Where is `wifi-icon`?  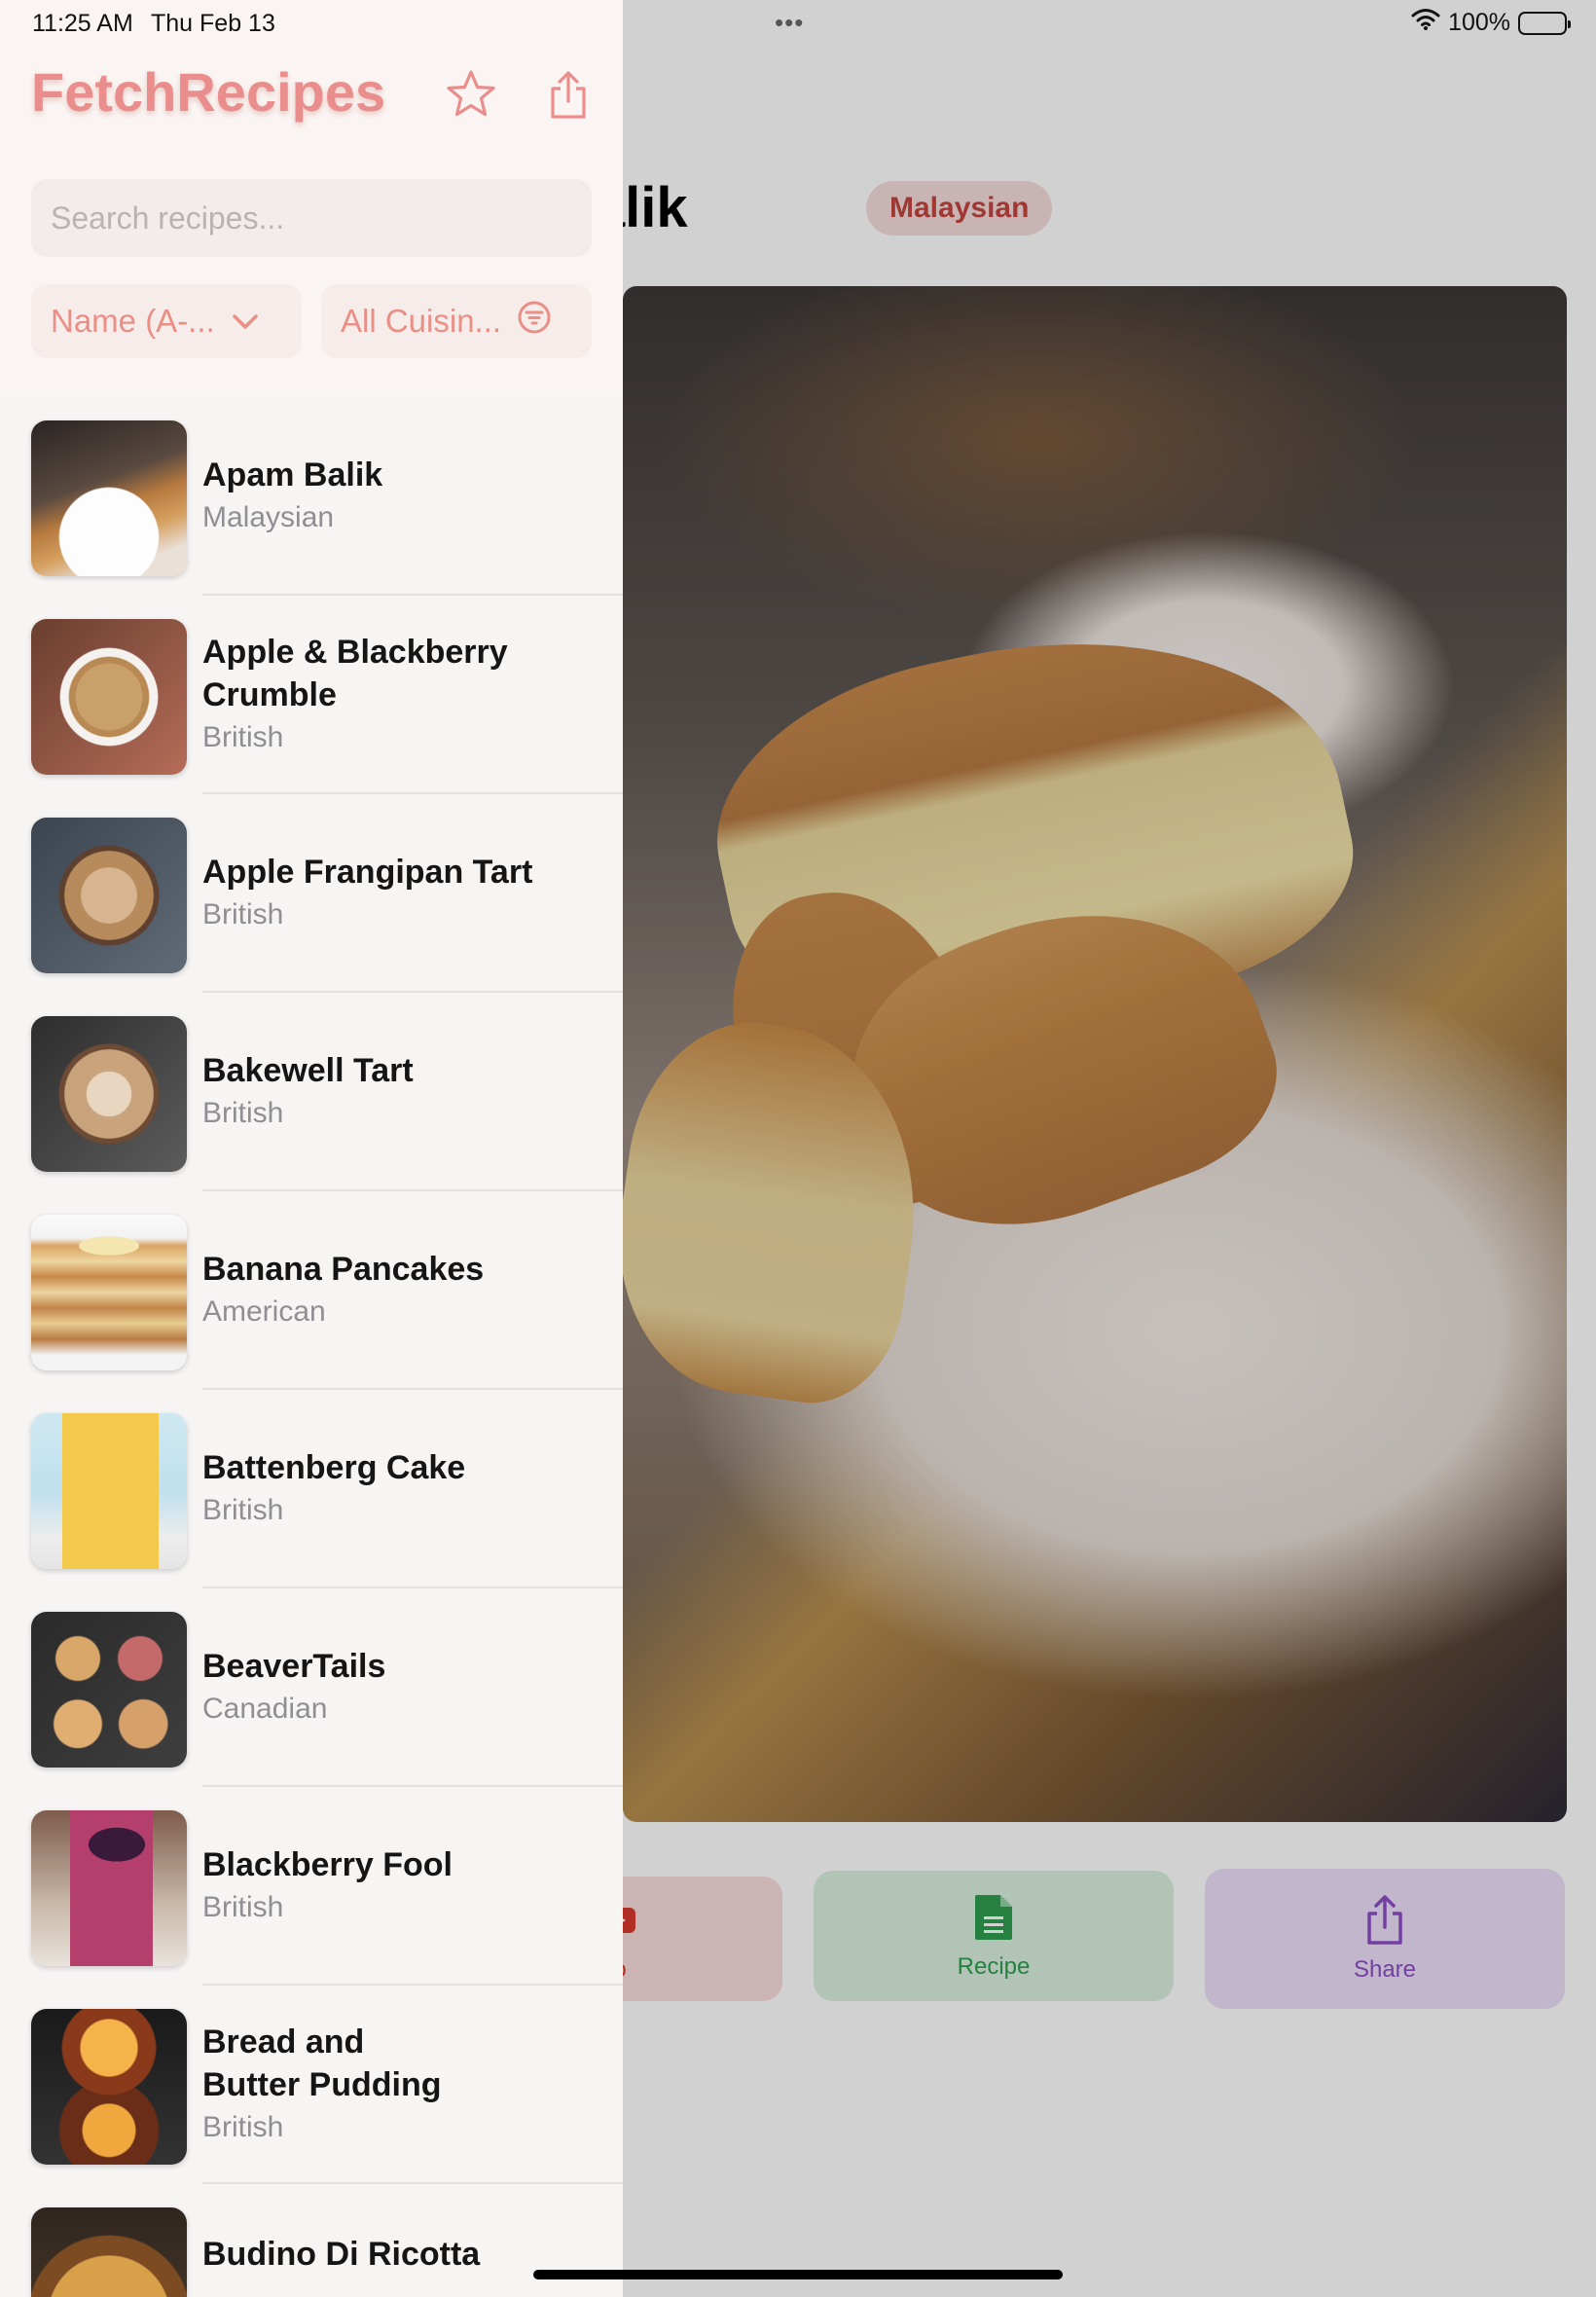
wifi-icon is located at coordinates (1426, 23).